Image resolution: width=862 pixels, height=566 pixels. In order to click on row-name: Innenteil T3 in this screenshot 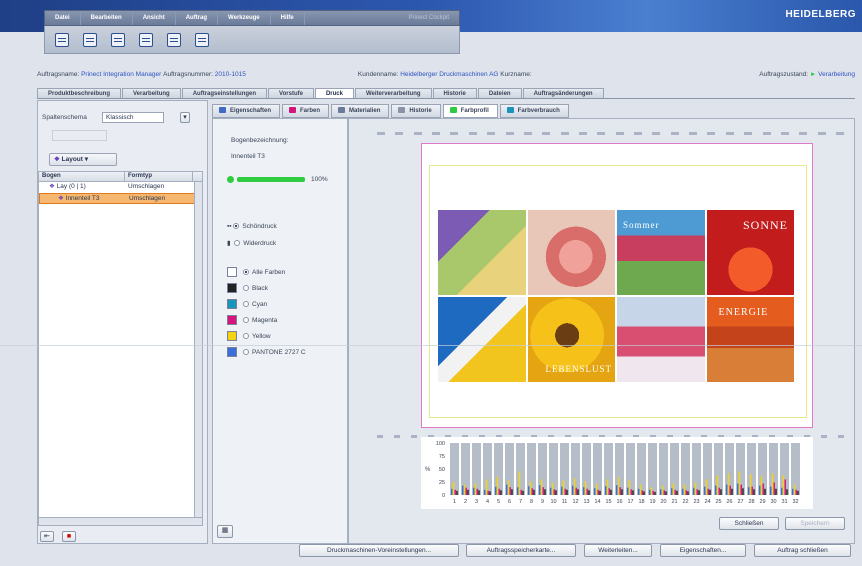, I will do `click(82, 198)`.